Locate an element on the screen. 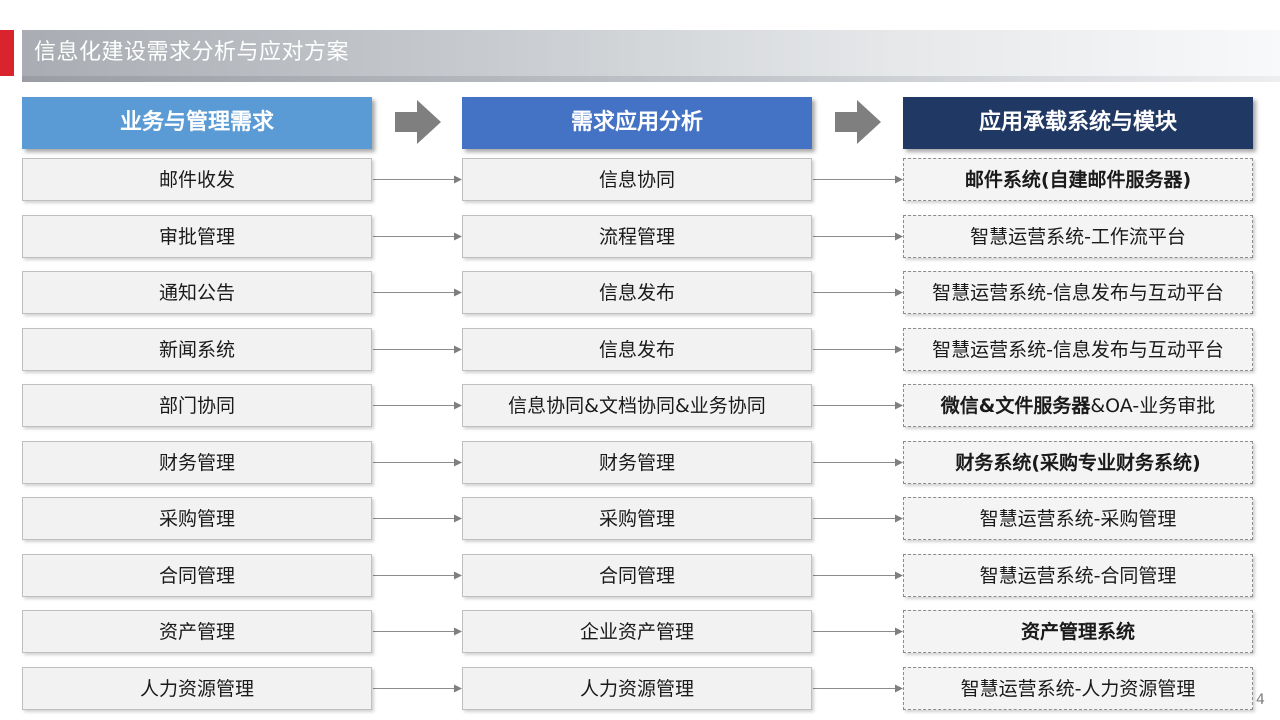 This screenshot has width=1280, height=720. business-need-cell: 新闻系统 is located at coordinates (197, 349).